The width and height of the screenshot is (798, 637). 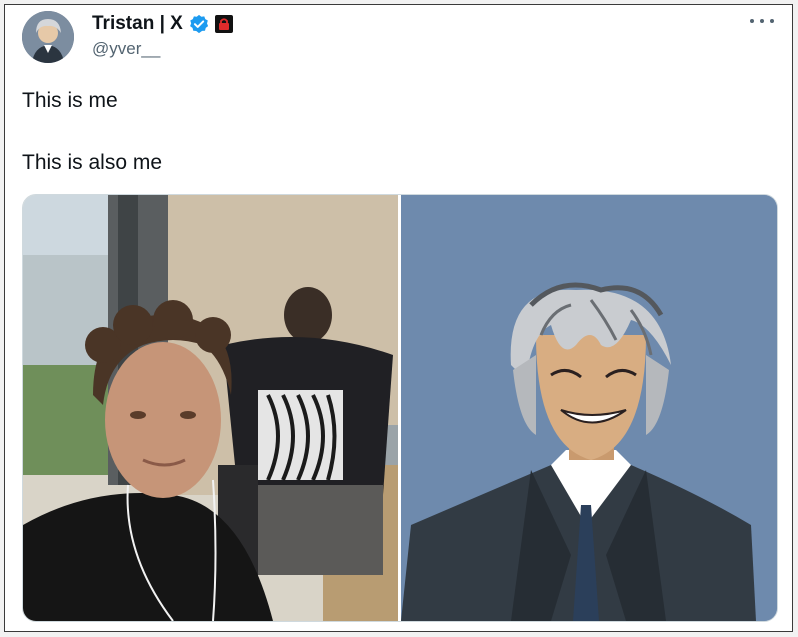 I want to click on author-name: Tristan | X, so click(x=137, y=24).